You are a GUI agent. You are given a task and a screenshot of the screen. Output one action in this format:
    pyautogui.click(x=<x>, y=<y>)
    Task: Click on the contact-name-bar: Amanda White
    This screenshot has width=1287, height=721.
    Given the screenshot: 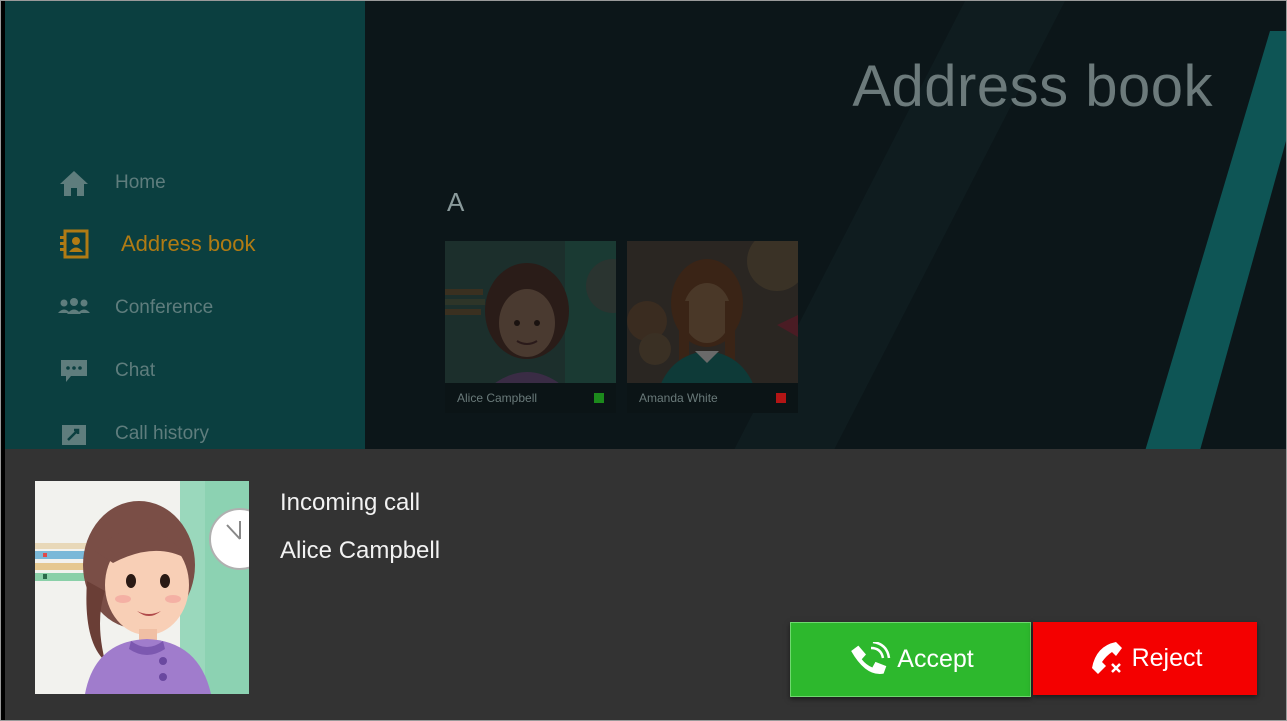 What is the action you would take?
    pyautogui.click(x=712, y=398)
    